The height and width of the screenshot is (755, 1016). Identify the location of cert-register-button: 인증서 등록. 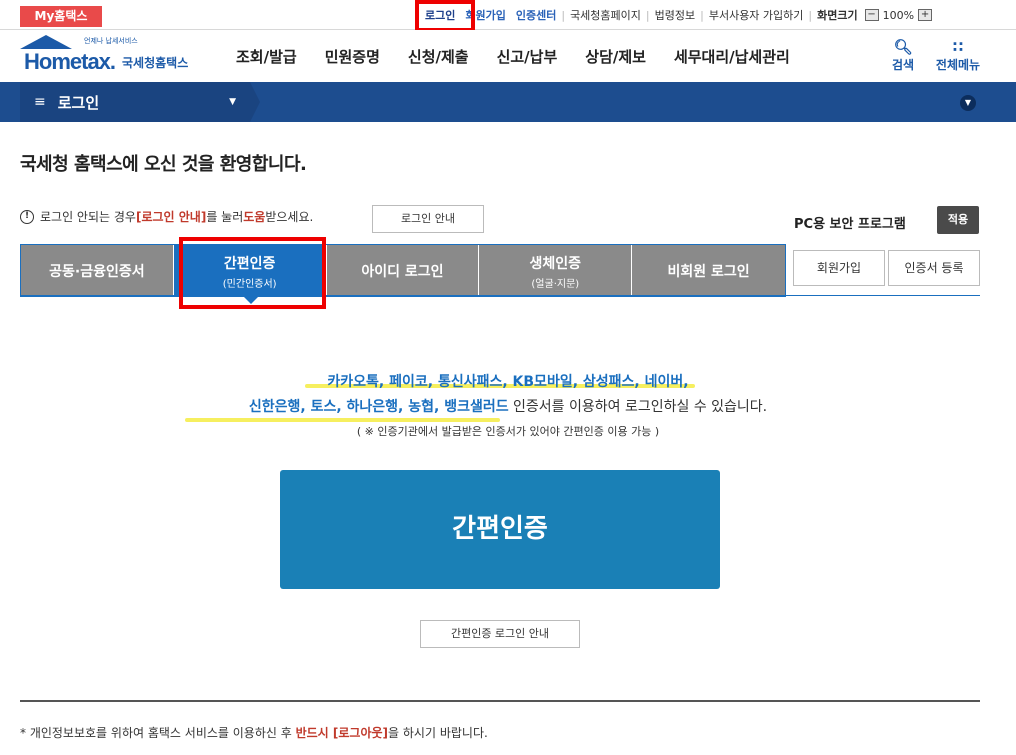
(934, 268).